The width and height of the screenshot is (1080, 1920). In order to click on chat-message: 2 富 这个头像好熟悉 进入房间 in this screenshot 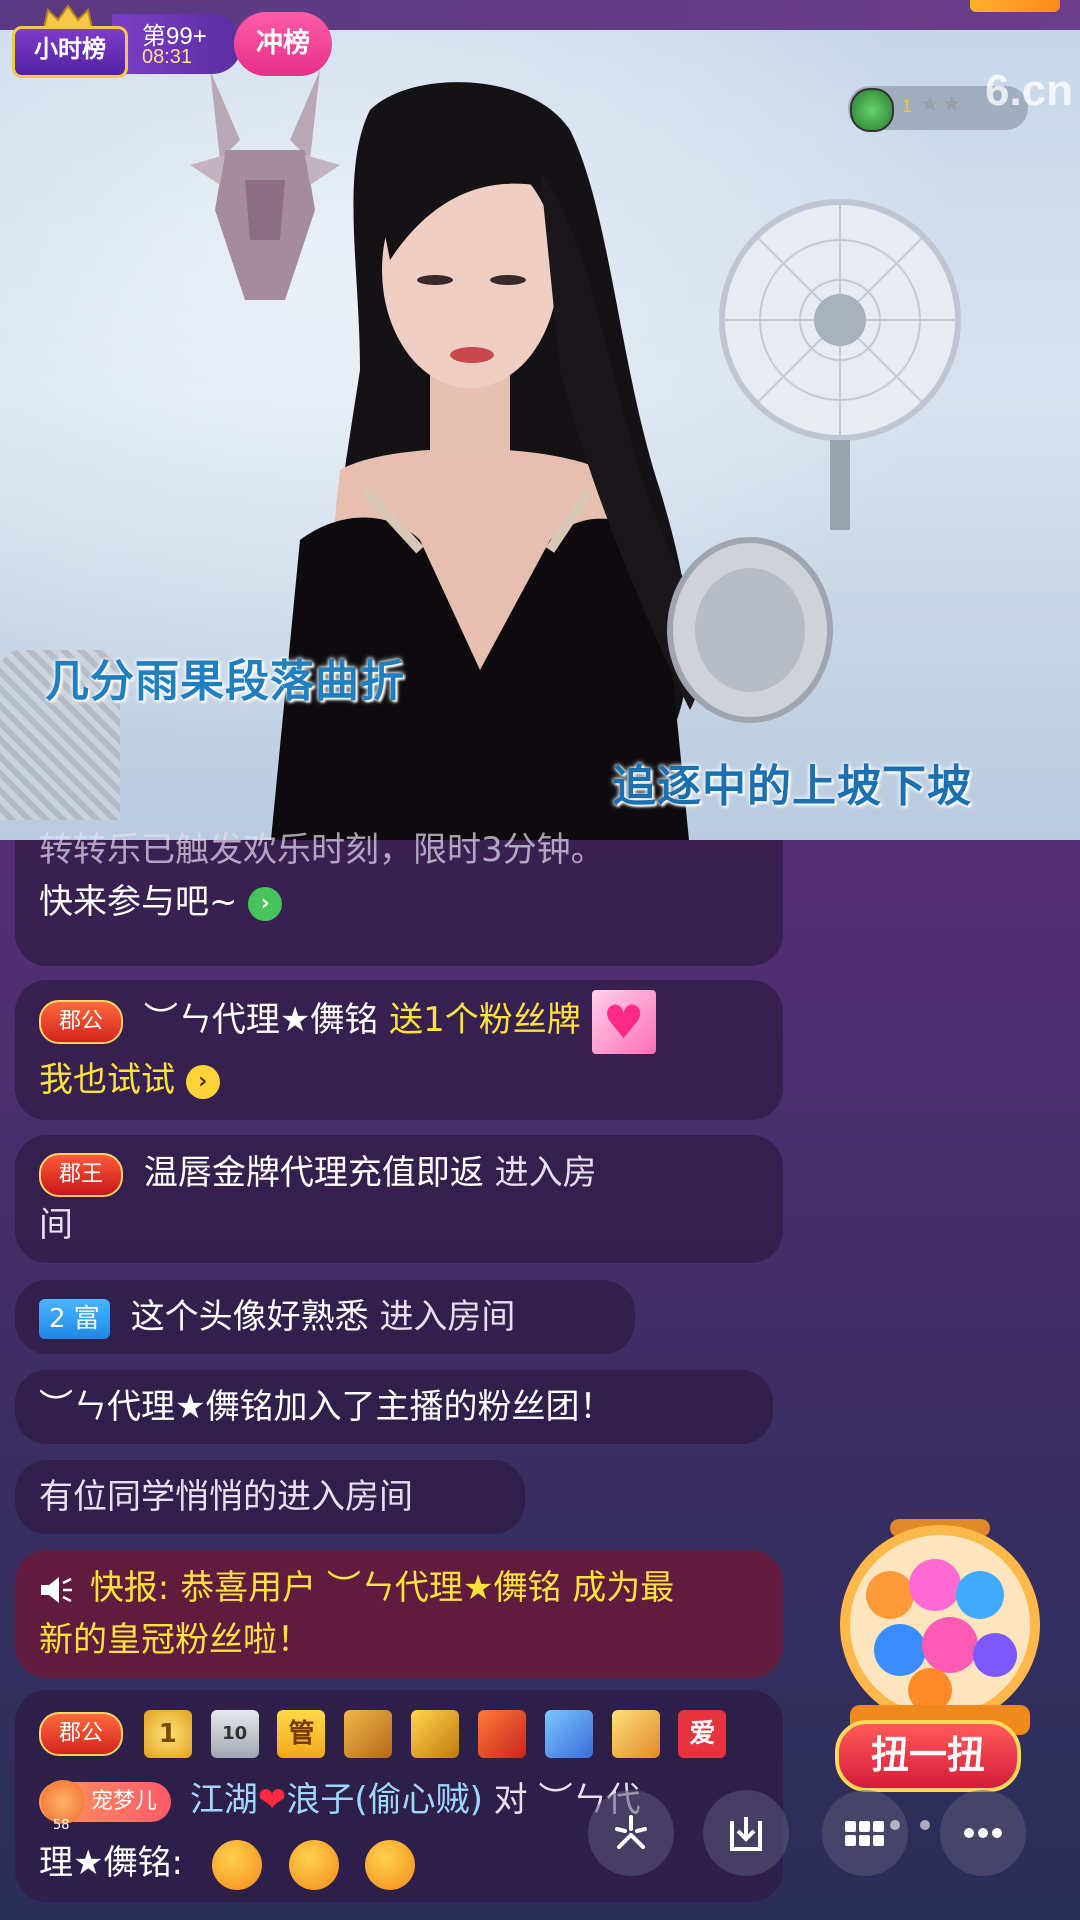, I will do `click(325, 1317)`.